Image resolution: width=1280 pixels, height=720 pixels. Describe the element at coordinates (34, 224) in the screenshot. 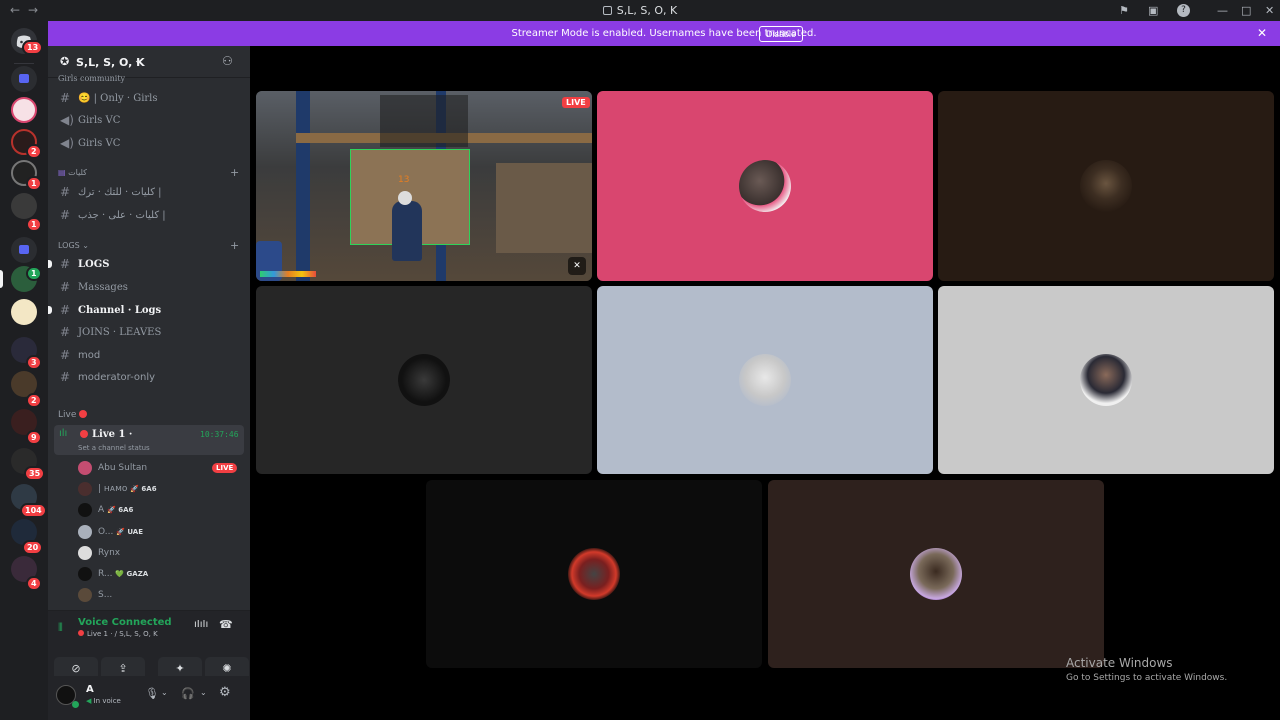

I see `server-badge: 1` at that location.